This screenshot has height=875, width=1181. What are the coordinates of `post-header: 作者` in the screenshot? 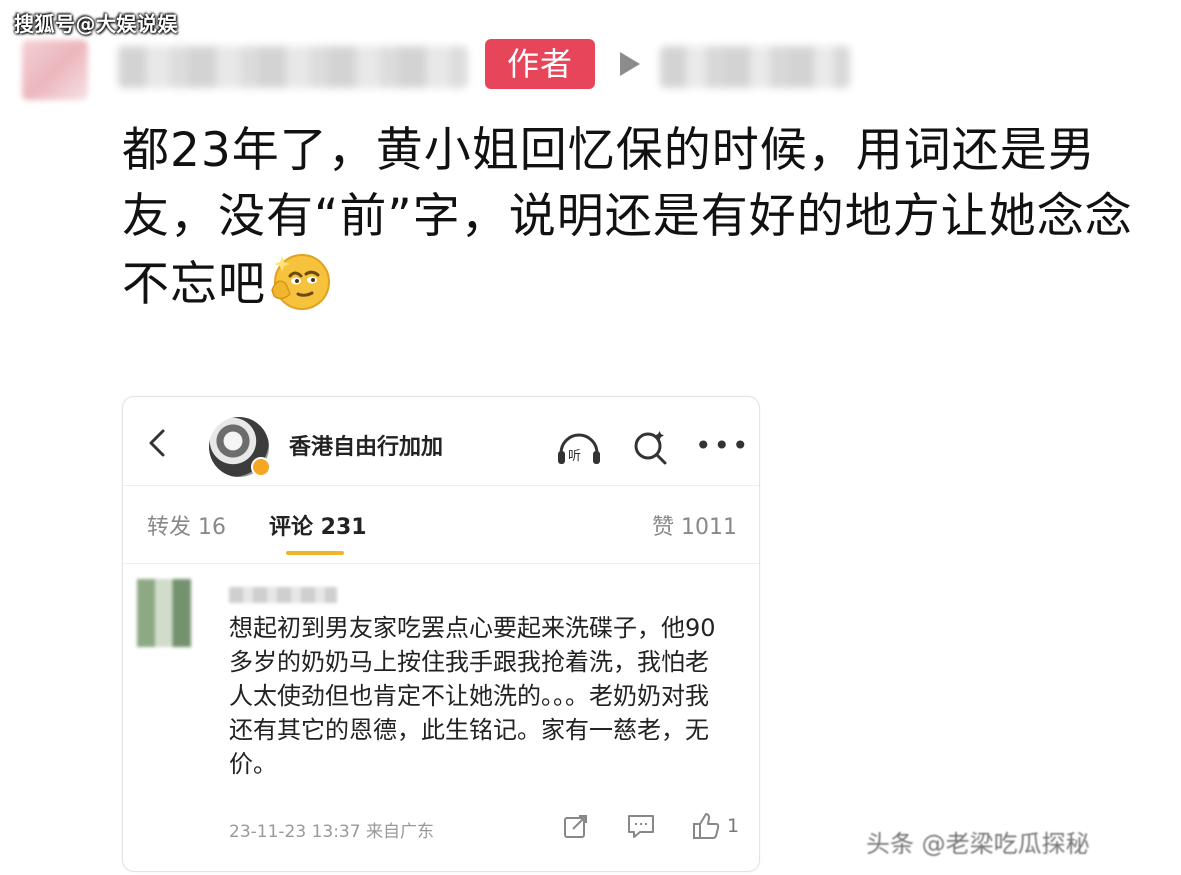 It's located at (590, 68).